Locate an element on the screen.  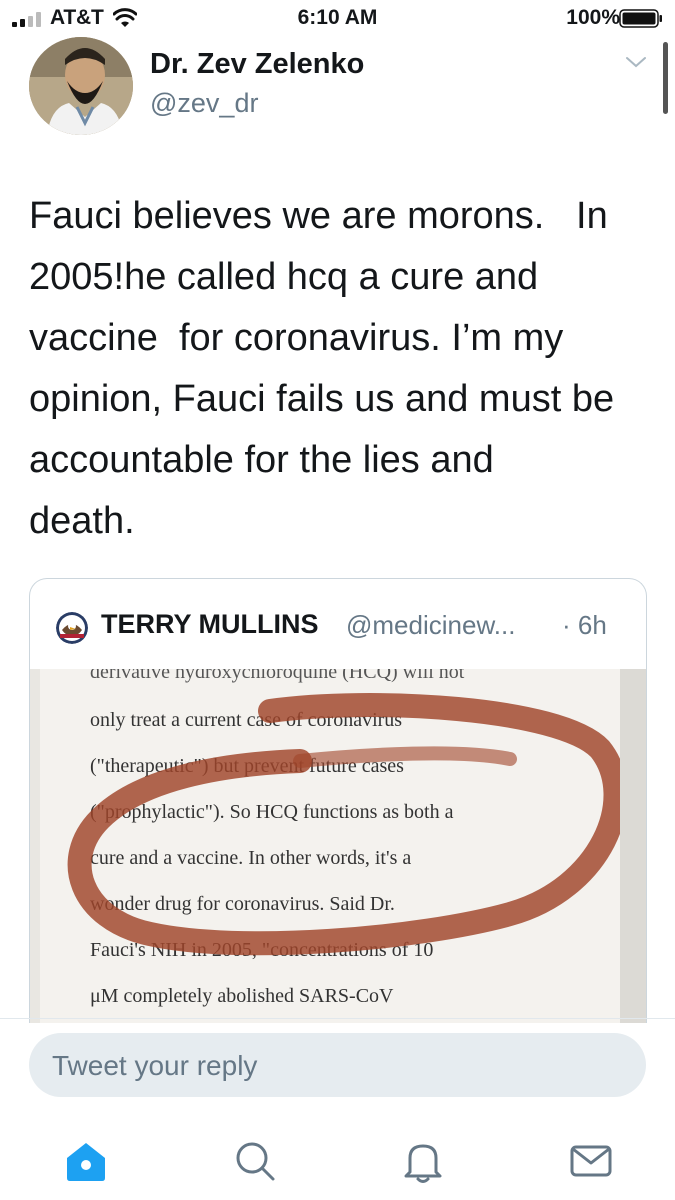
bottom-tab-bar is located at coordinates (337, 1160).